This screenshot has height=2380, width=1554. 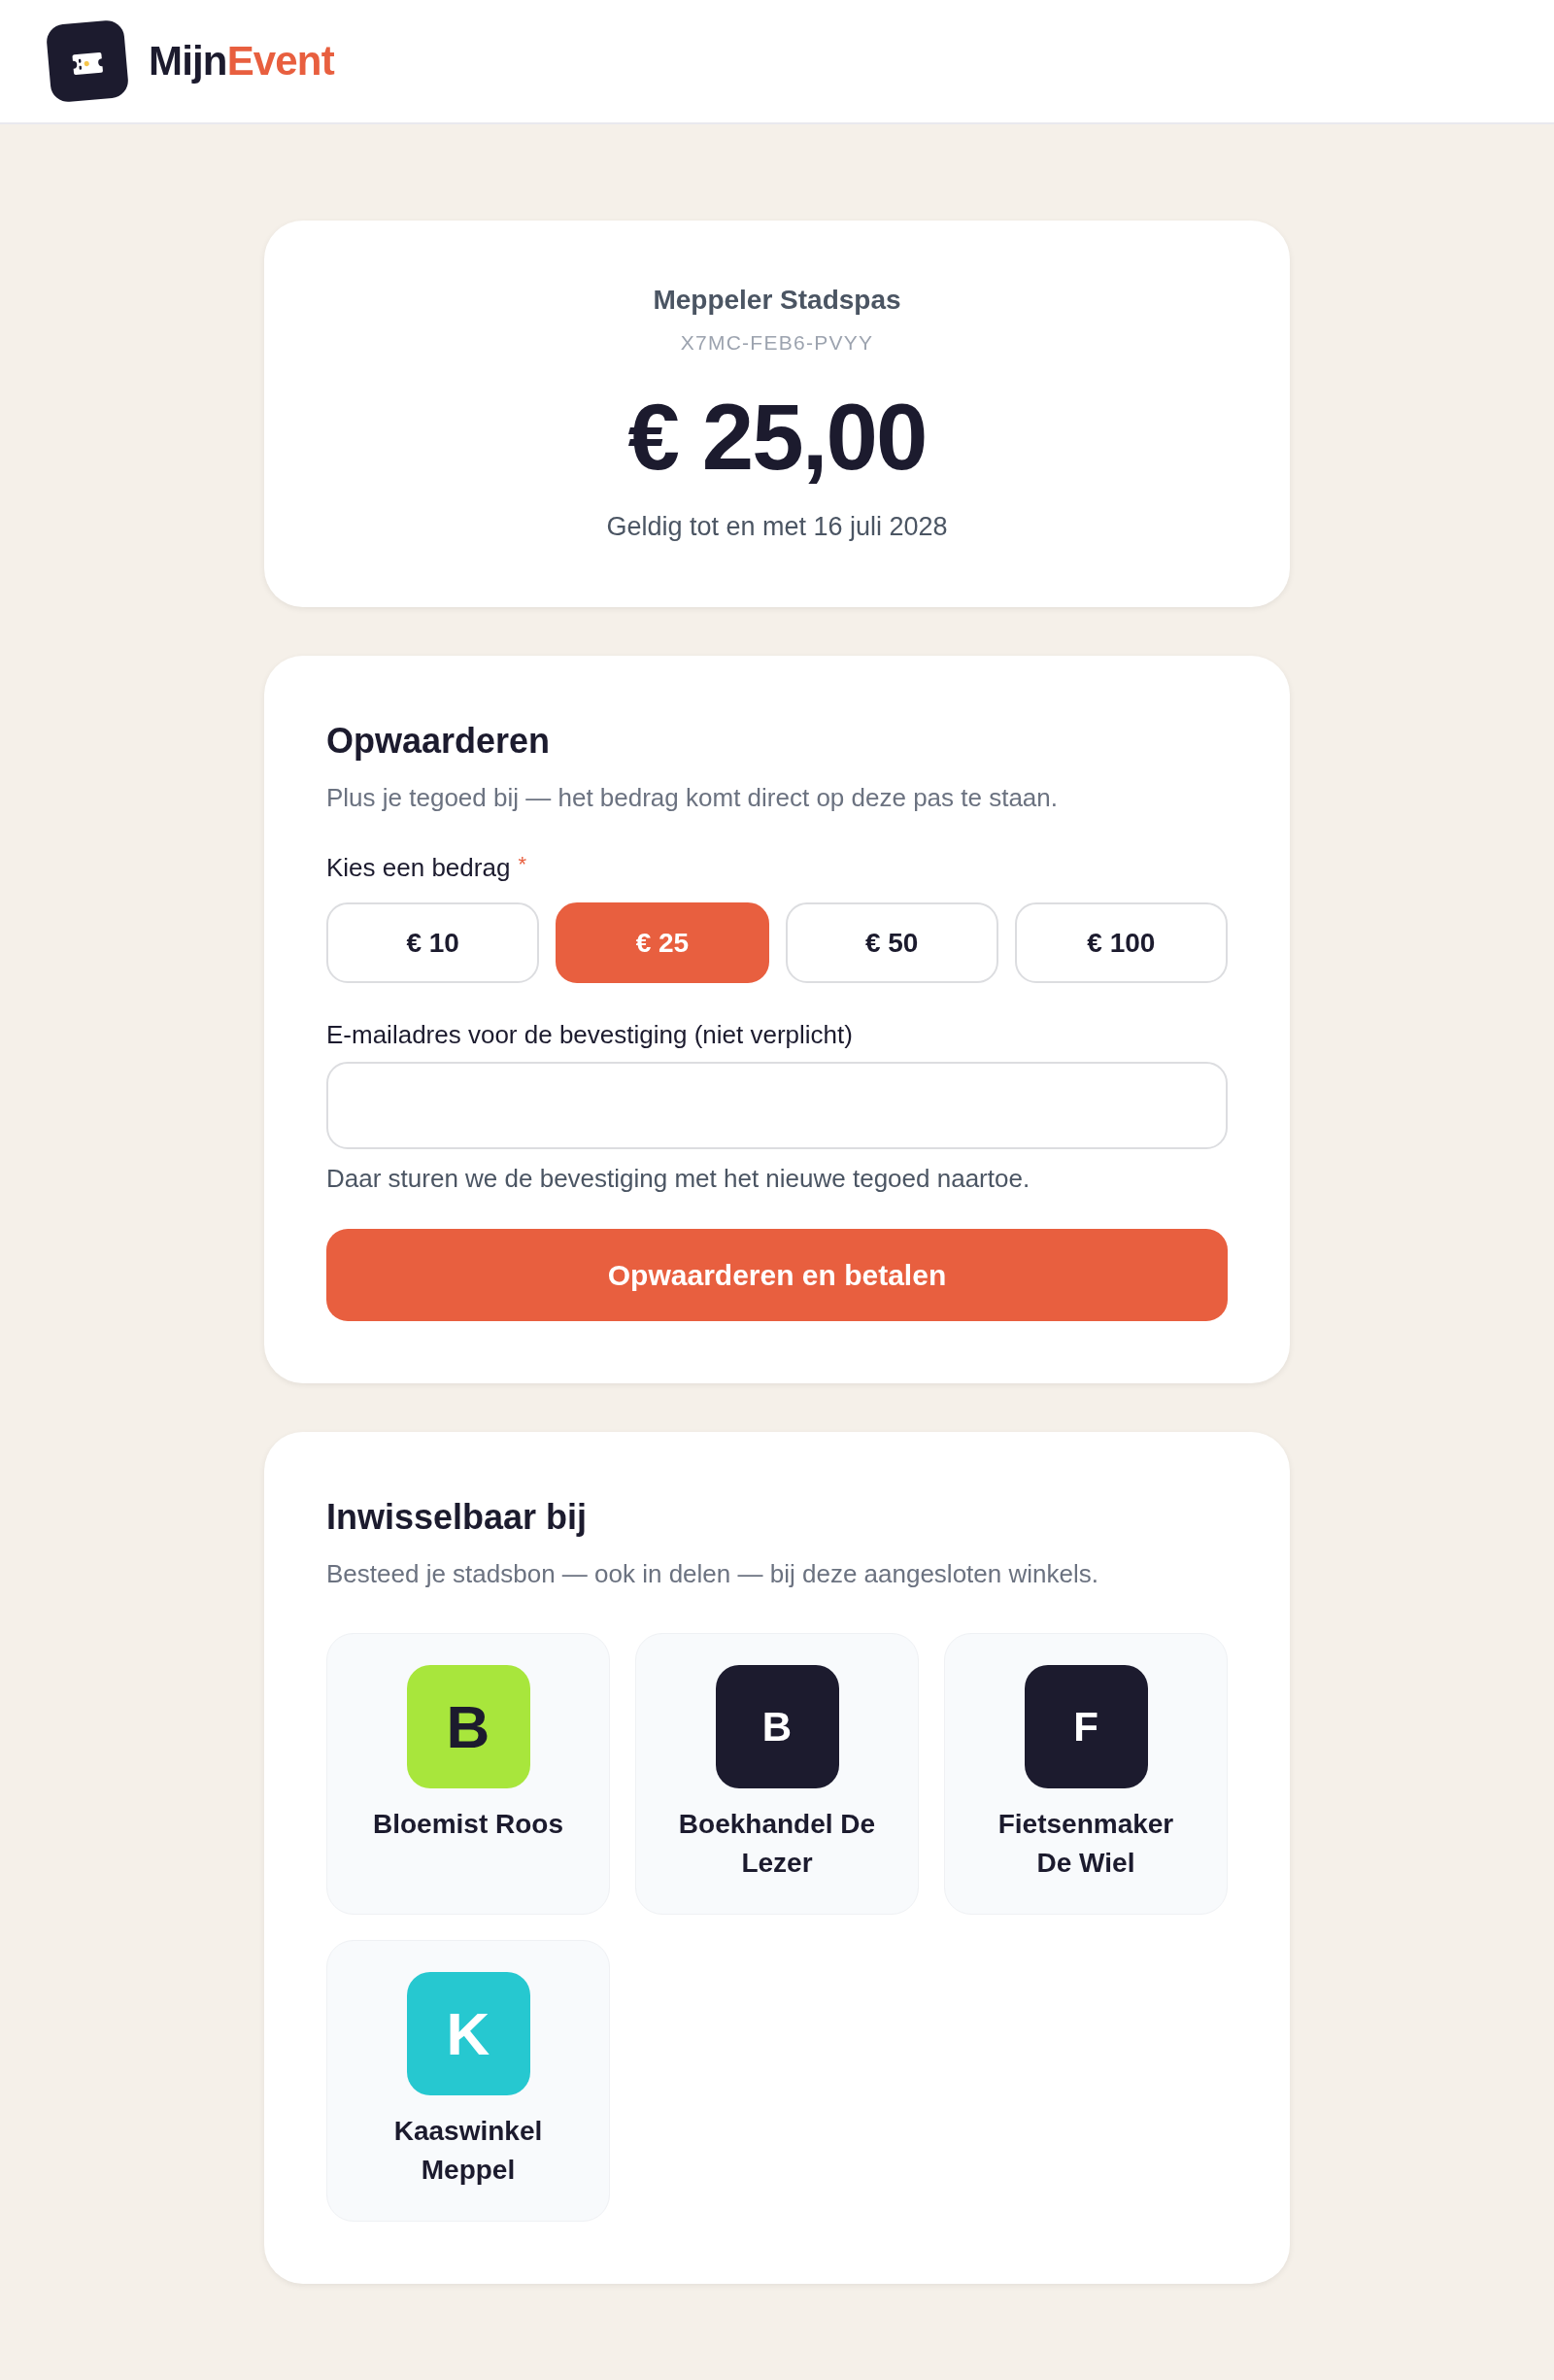 I want to click on amount-label: Kies een bedrag, so click(x=418, y=868).